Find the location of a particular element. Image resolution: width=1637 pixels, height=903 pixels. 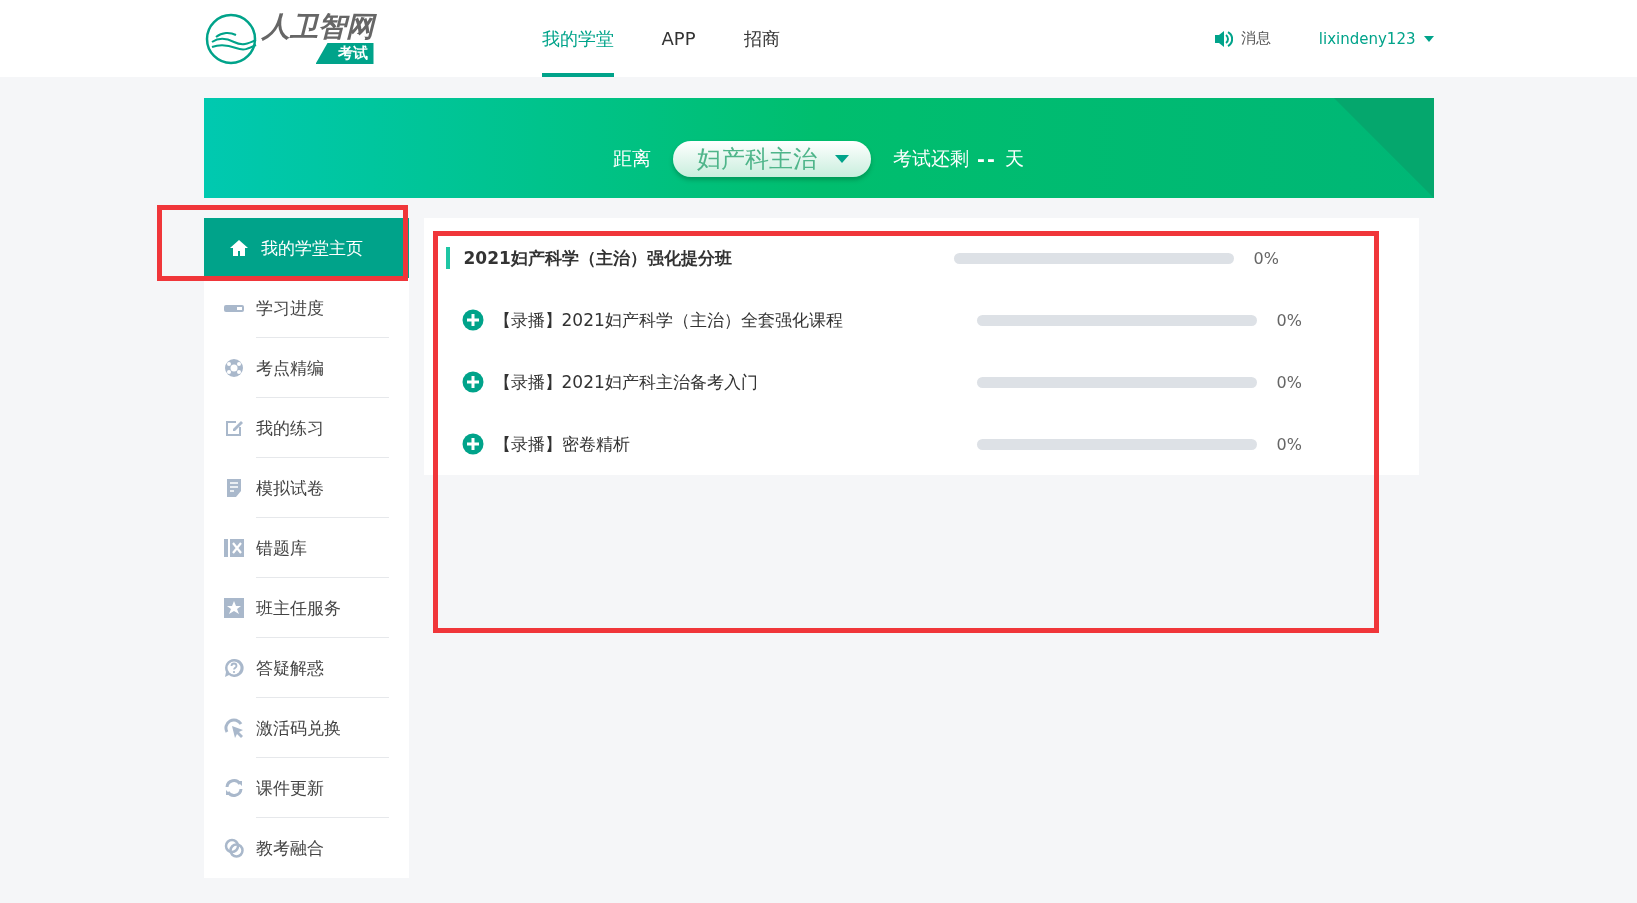

sidebar-item: 我的练习 is located at coordinates (306, 428).